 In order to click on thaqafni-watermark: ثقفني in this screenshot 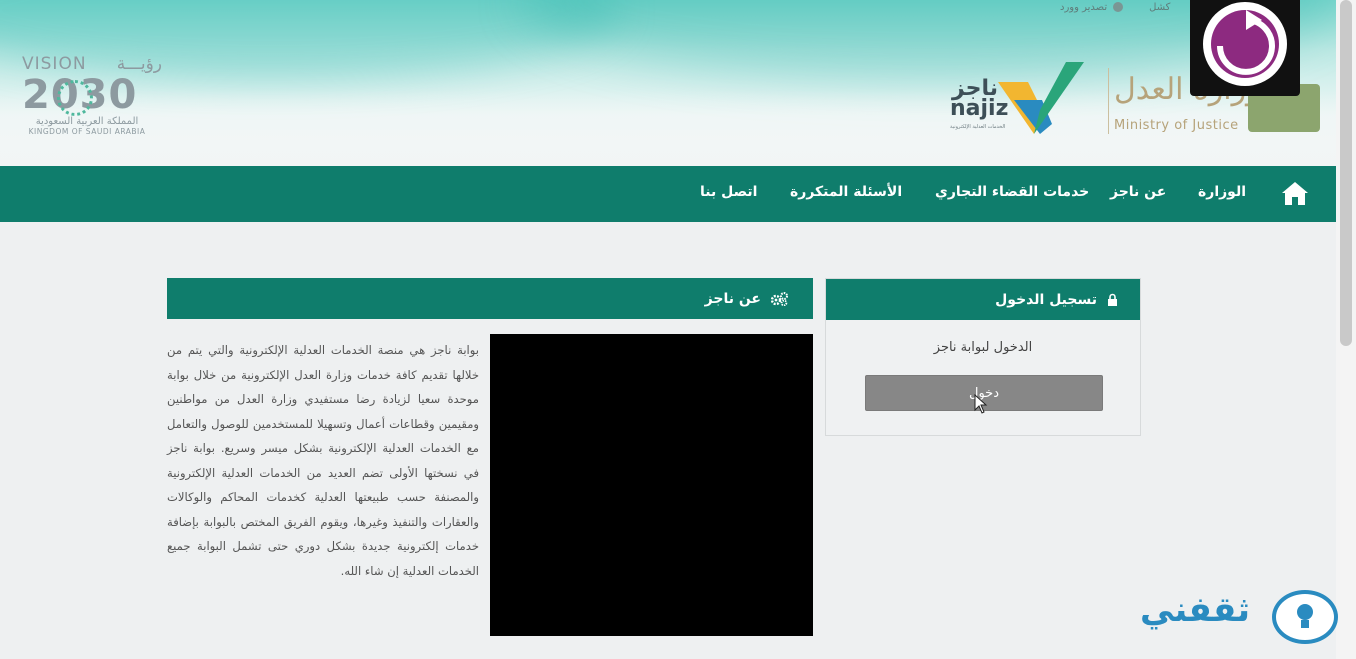, I will do `click(1240, 618)`.